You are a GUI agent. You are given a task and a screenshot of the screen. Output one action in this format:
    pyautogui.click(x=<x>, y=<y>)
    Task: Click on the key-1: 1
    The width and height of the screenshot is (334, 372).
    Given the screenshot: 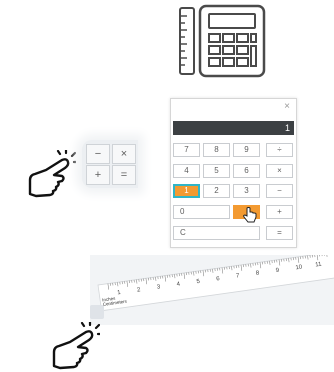 What is the action you would take?
    pyautogui.click(x=186, y=191)
    